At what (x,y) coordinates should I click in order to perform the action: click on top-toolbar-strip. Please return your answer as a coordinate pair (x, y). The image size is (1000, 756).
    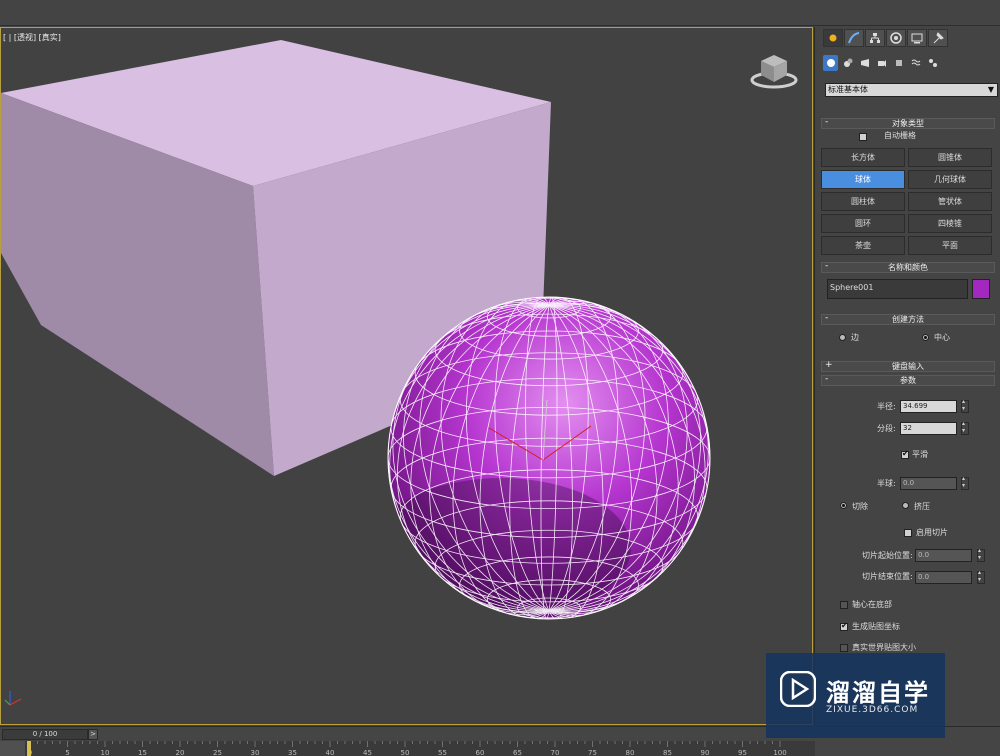
    Looking at the image, I should click on (500, 13).